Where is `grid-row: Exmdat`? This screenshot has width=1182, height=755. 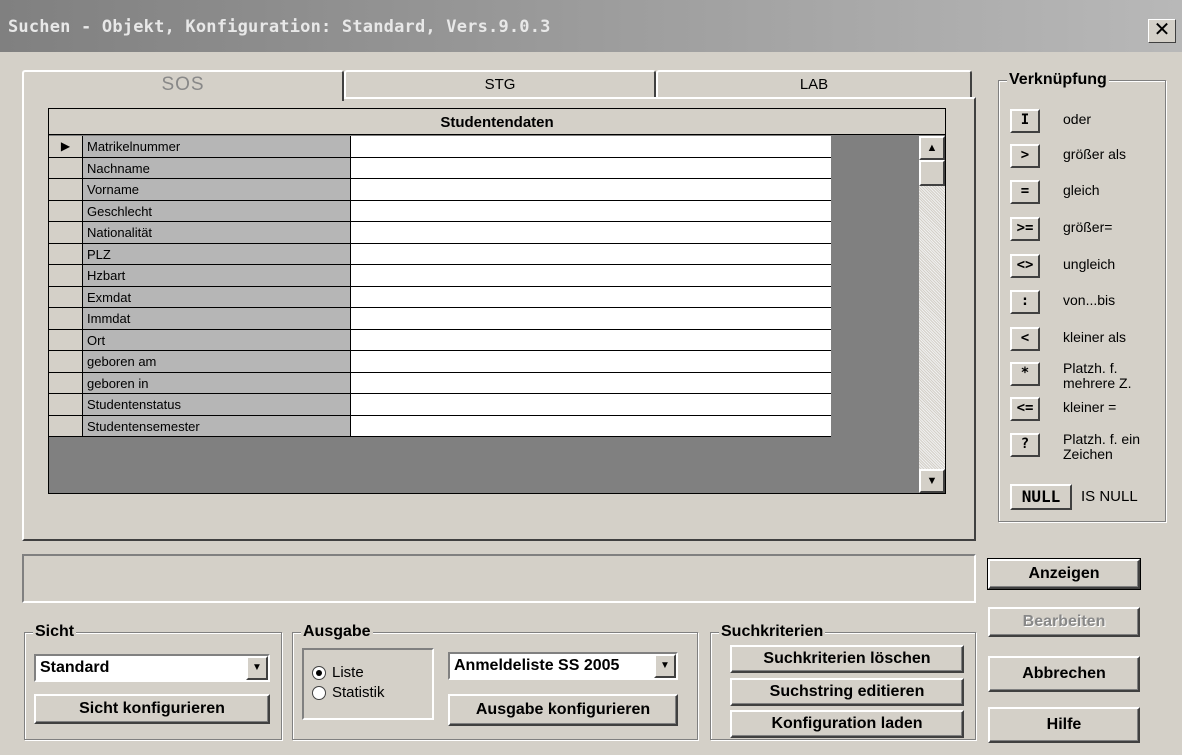 grid-row: Exmdat is located at coordinates (484, 297).